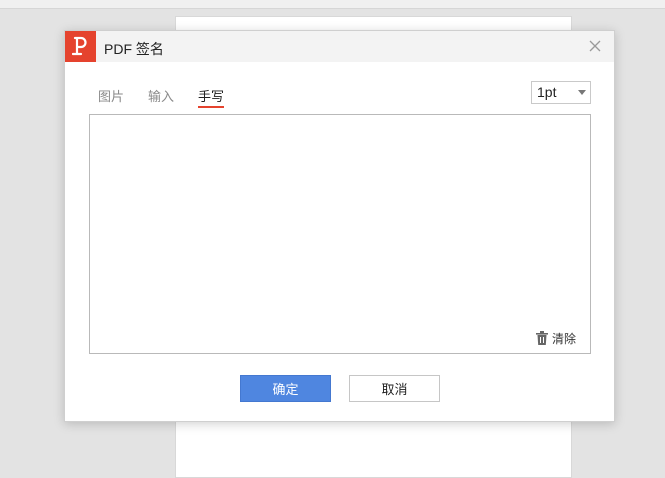 Image resolution: width=665 pixels, height=478 pixels. What do you see at coordinates (339, 46) in the screenshot?
I see `dialog-titlebar: PDF 签名` at bounding box center [339, 46].